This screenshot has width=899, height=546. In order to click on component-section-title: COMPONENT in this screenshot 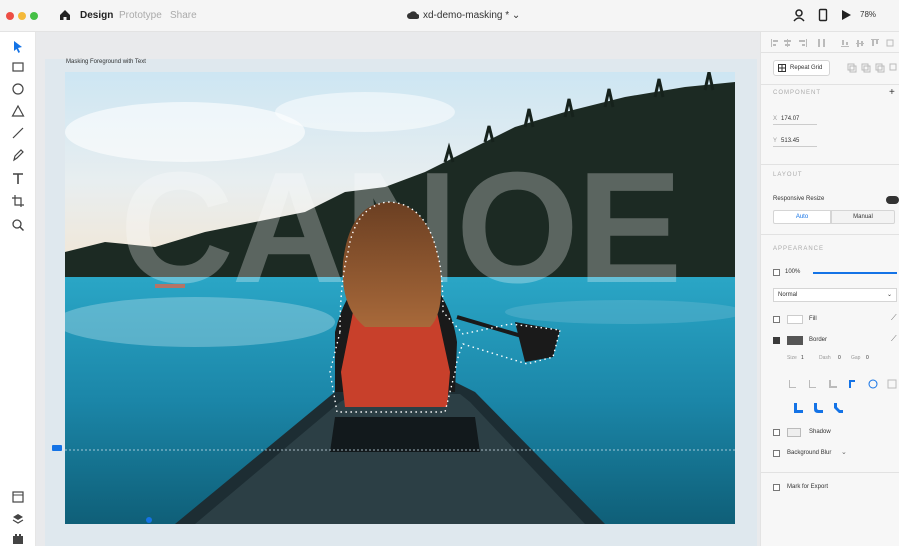, I will do `click(797, 93)`.